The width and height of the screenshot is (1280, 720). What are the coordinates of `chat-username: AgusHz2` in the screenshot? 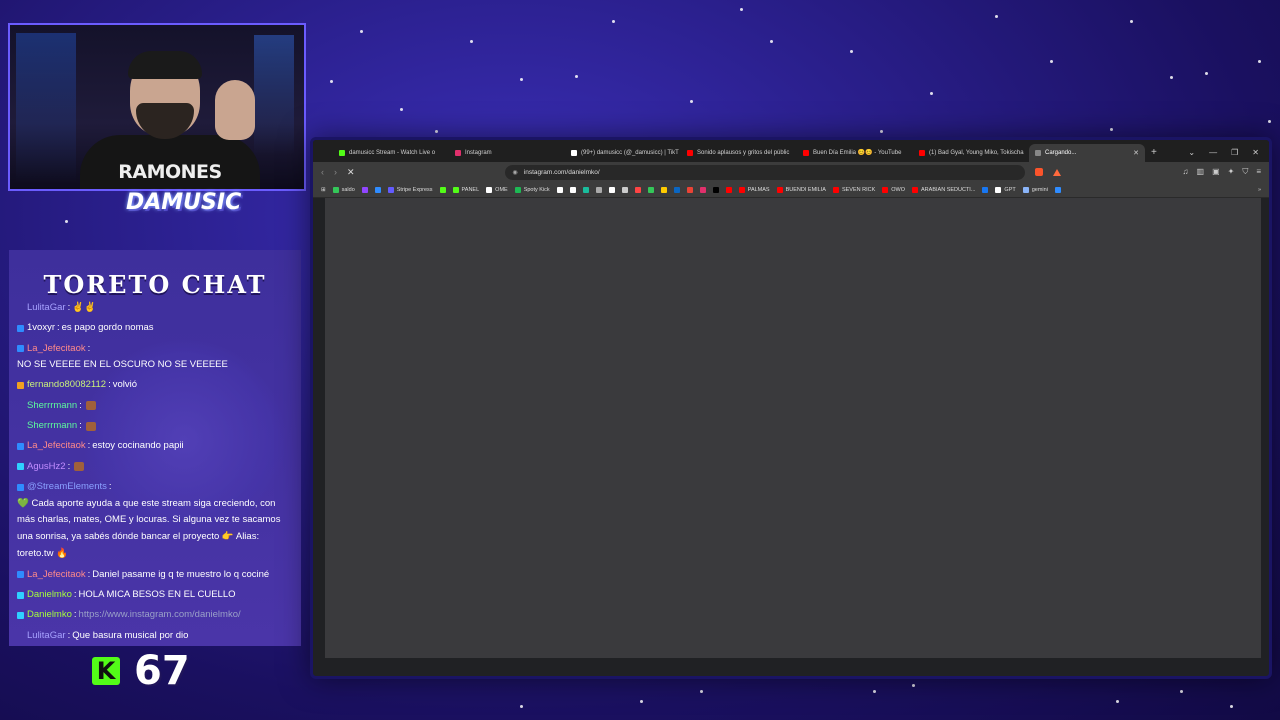 It's located at (46, 467).